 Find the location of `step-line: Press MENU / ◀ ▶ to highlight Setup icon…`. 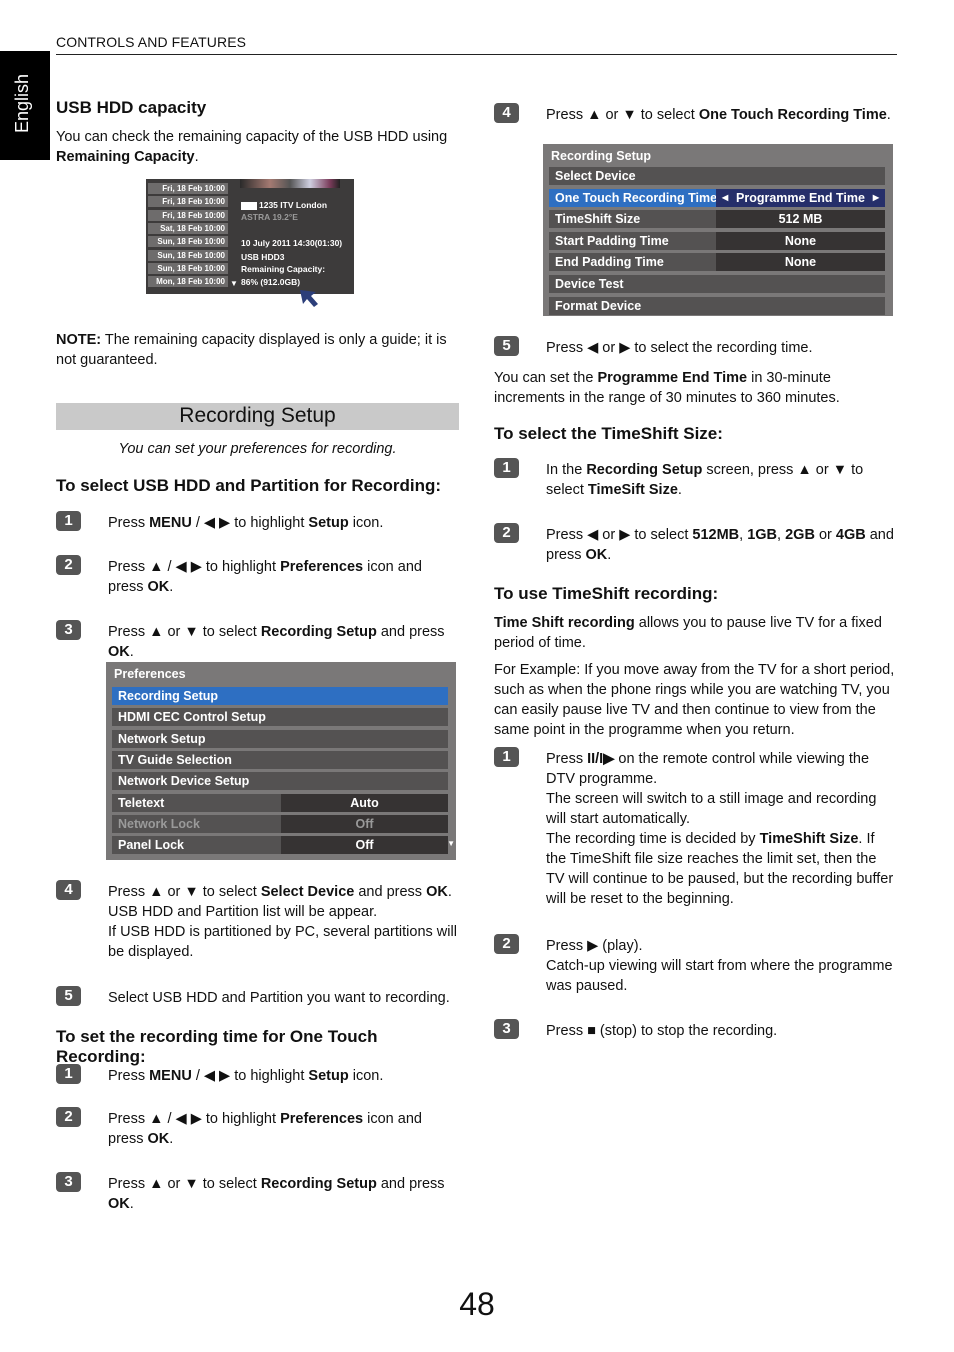

step-line: Press MENU / ◀ ▶ to highlight Setup icon… is located at coordinates (284, 1076).